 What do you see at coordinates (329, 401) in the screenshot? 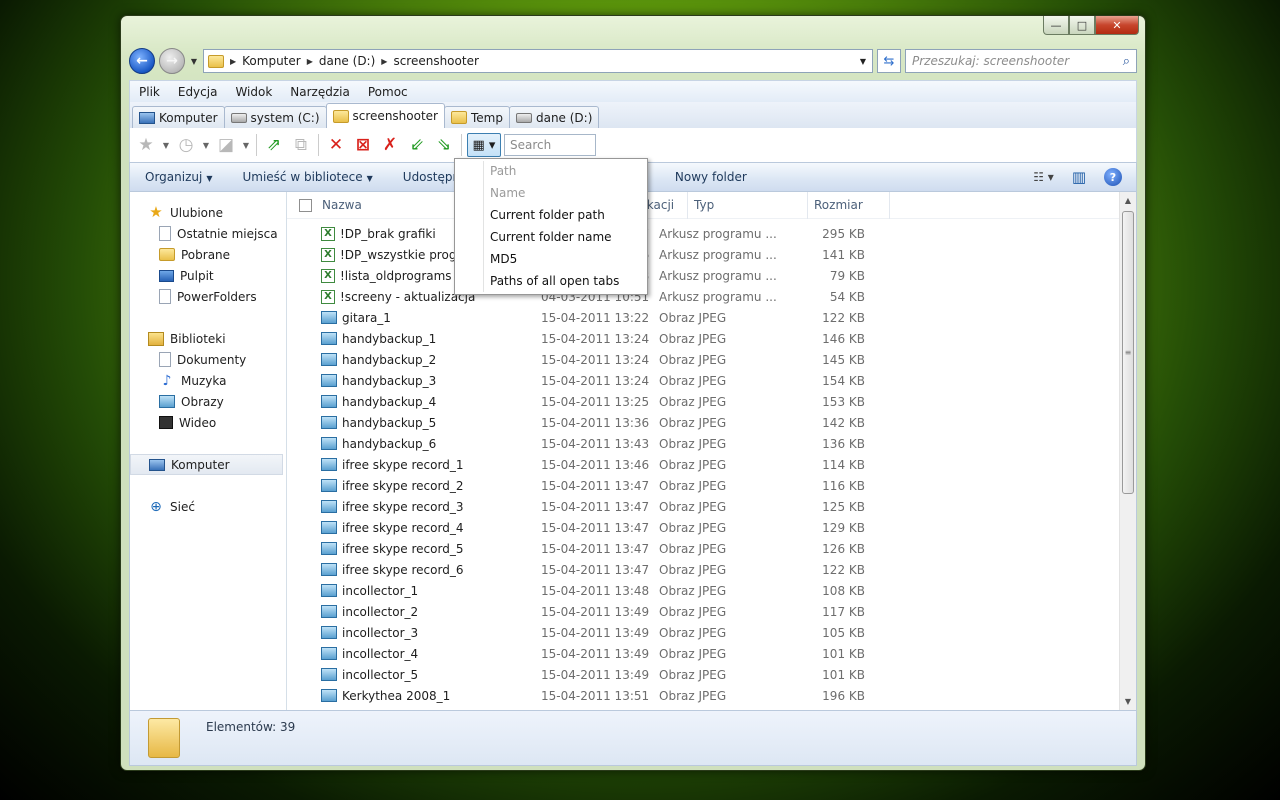
I see `image-file-icon` at bounding box center [329, 401].